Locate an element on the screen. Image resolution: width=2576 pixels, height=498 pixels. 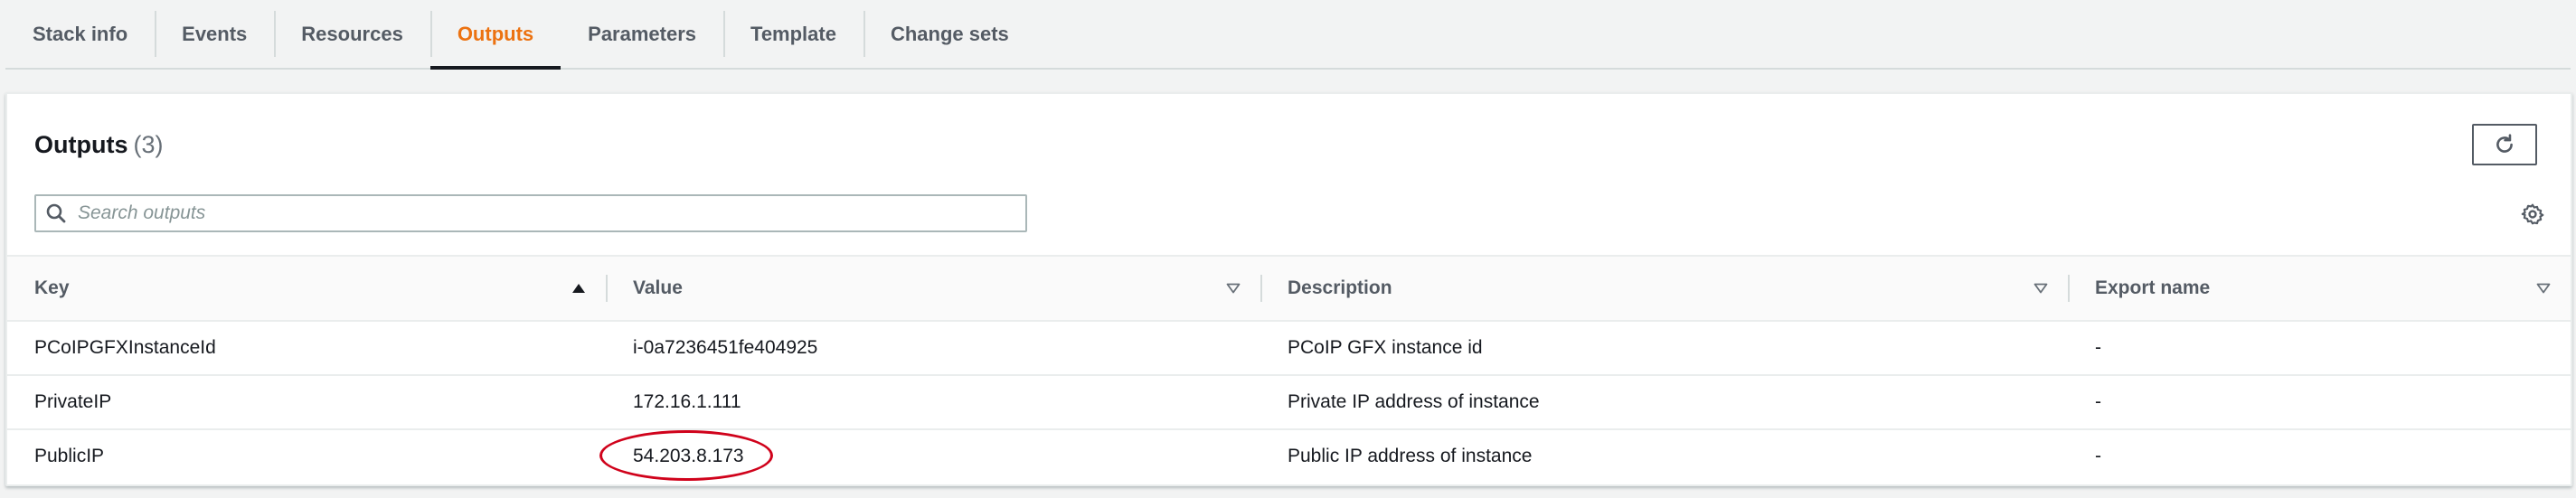
column-header-key: Key is located at coordinates (306, 288).